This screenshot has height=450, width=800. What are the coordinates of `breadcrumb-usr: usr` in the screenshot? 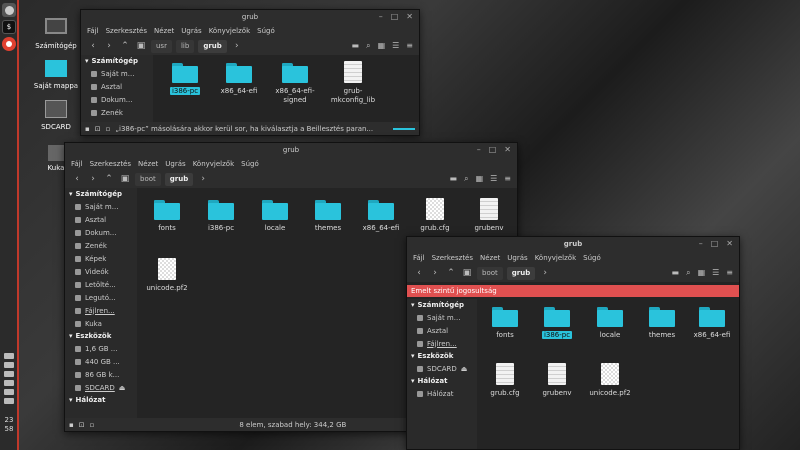 It's located at (161, 46).